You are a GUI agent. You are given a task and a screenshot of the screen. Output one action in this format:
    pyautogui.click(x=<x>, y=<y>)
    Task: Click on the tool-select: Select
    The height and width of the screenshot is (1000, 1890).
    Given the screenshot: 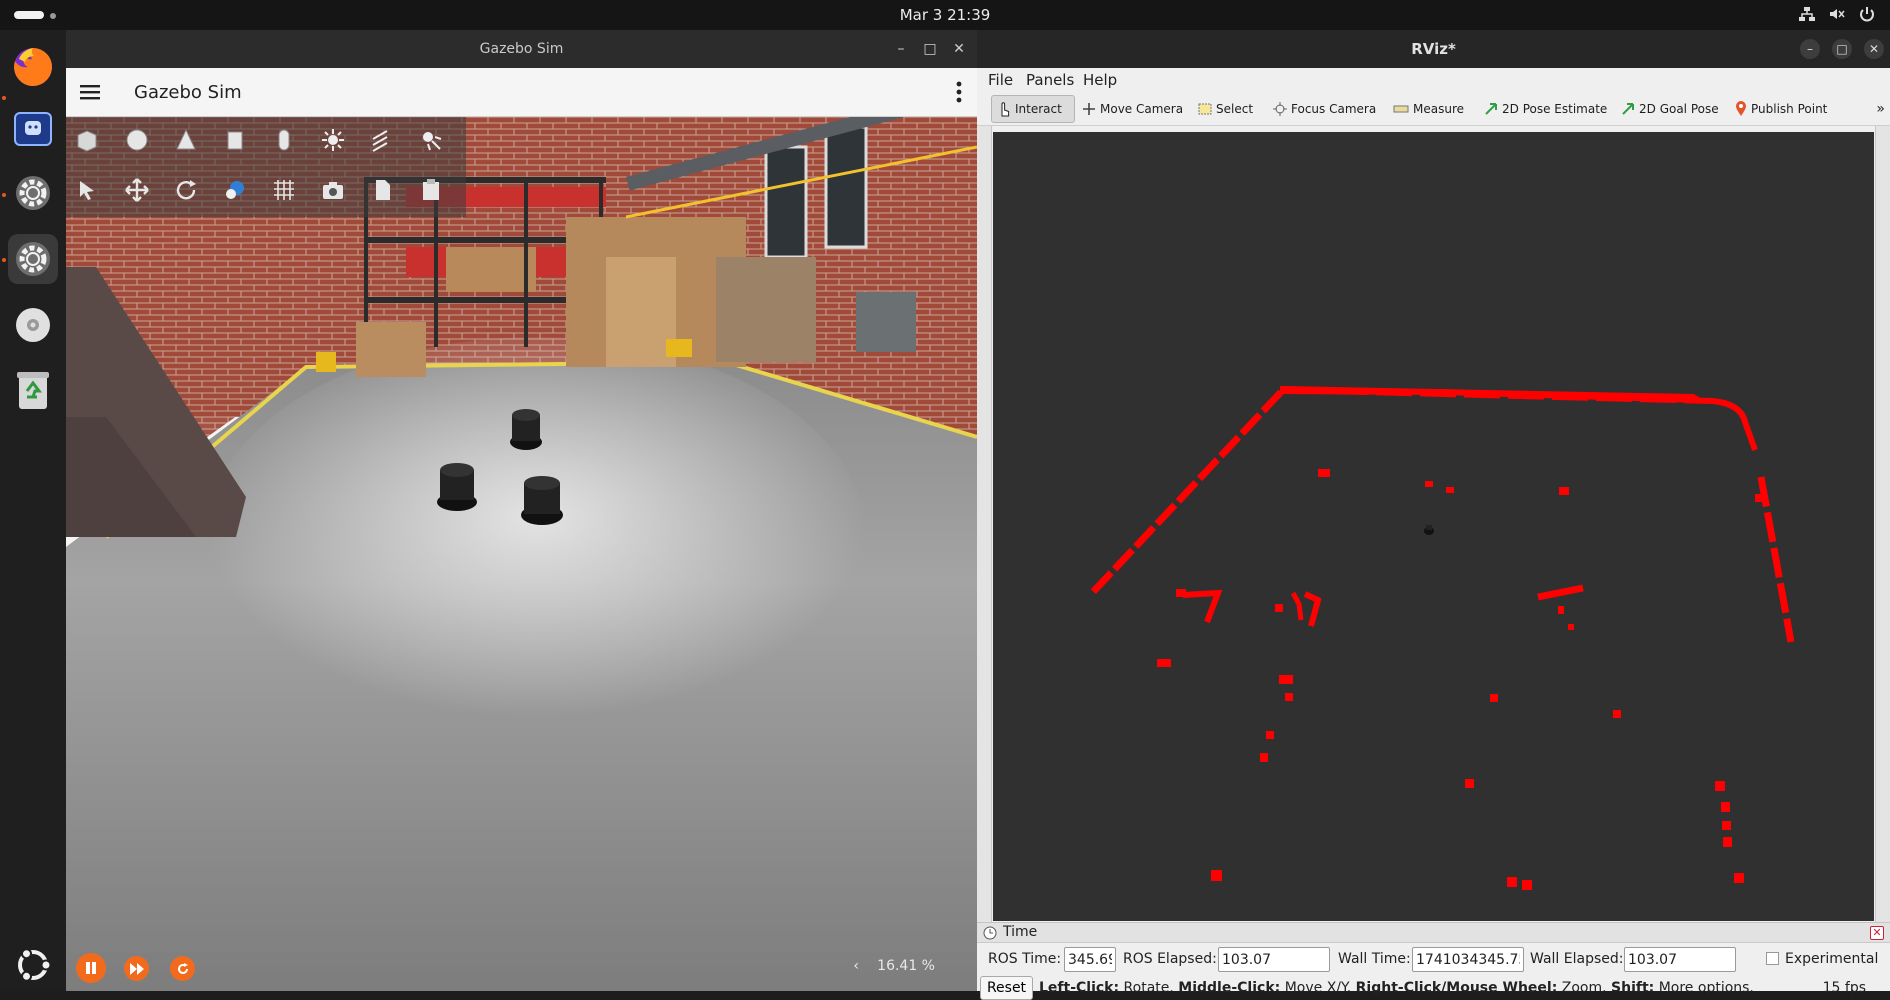 What is the action you would take?
    pyautogui.click(x=1225, y=109)
    